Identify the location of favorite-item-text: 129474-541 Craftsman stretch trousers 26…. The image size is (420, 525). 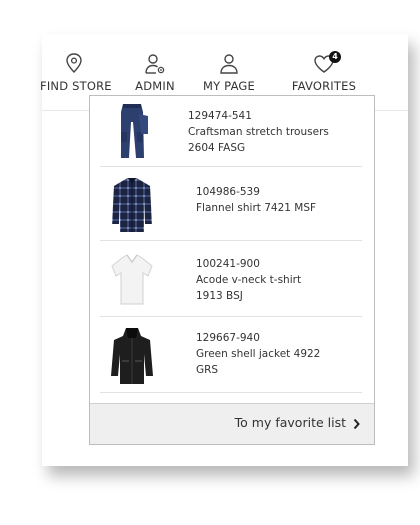
(258, 132).